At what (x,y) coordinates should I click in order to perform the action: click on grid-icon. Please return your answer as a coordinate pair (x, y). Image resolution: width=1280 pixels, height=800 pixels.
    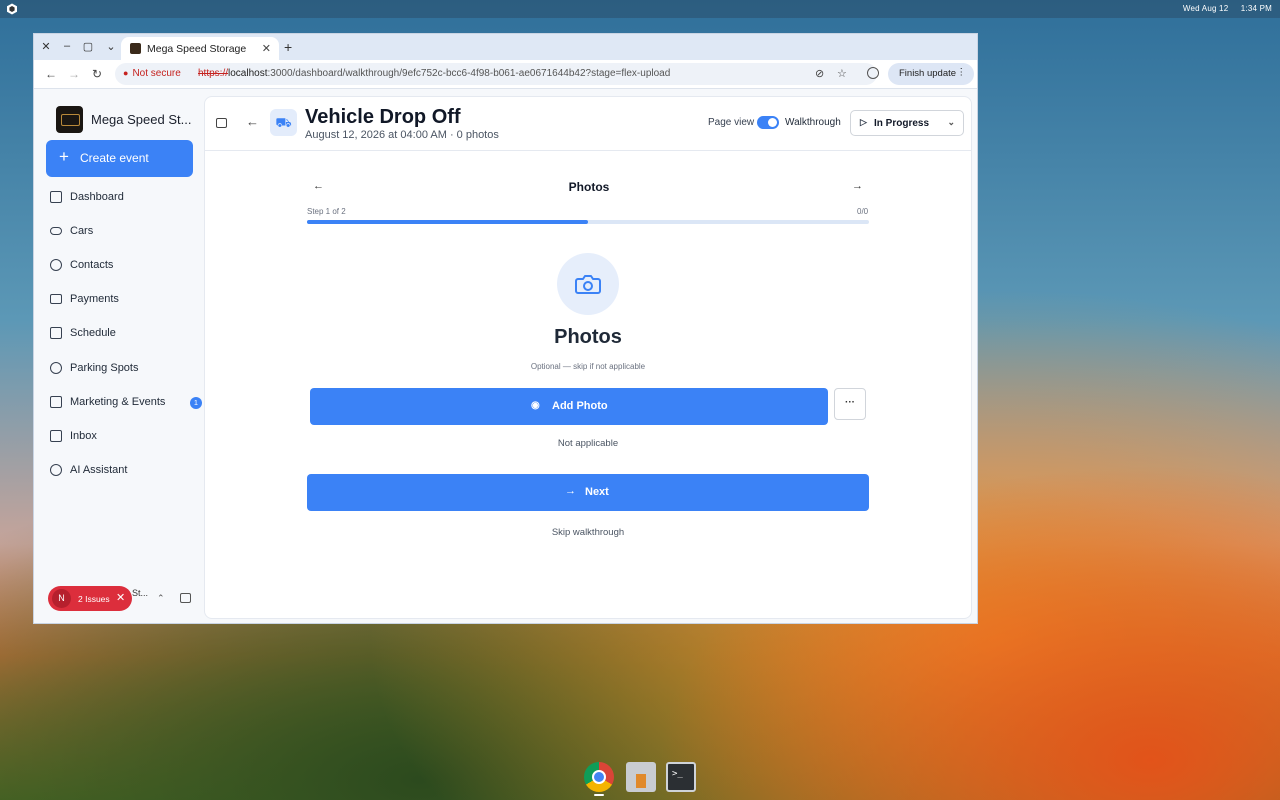
    Looking at the image, I should click on (56, 197).